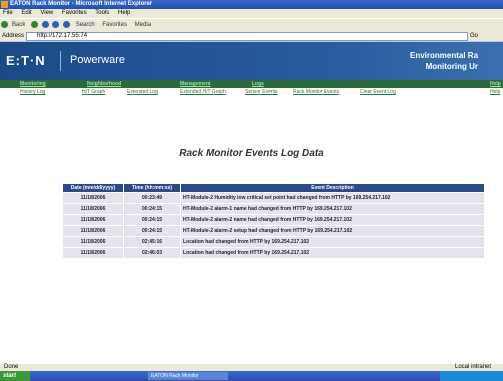 The image size is (503, 381). What do you see at coordinates (4, 4) in the screenshot?
I see `ie-icon` at bounding box center [4, 4].